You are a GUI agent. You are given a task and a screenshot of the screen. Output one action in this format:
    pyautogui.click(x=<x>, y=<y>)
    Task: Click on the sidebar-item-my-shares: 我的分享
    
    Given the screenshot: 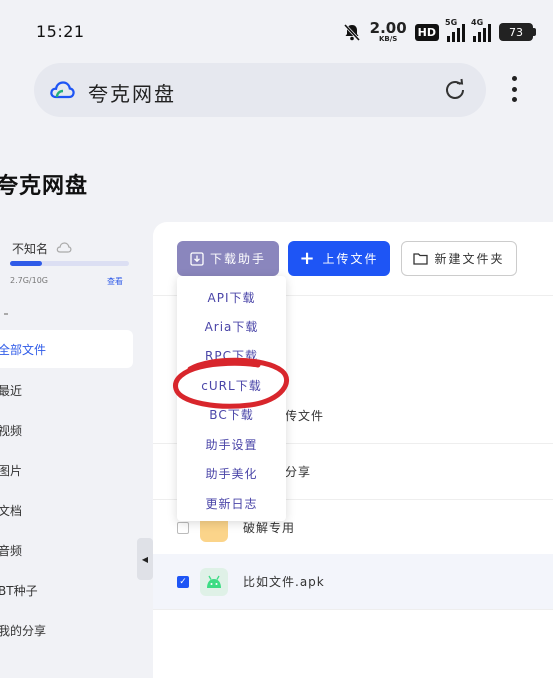 What is the action you would take?
    pyautogui.click(x=66, y=630)
    